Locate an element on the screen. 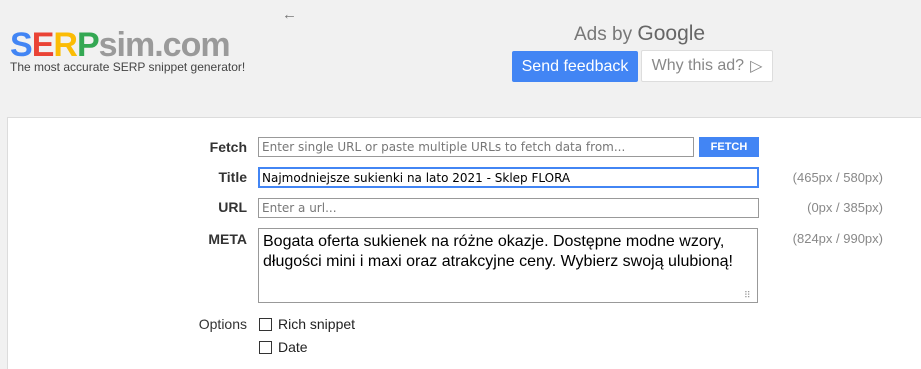  back-arrow-icon: ← is located at coordinates (289, 14).